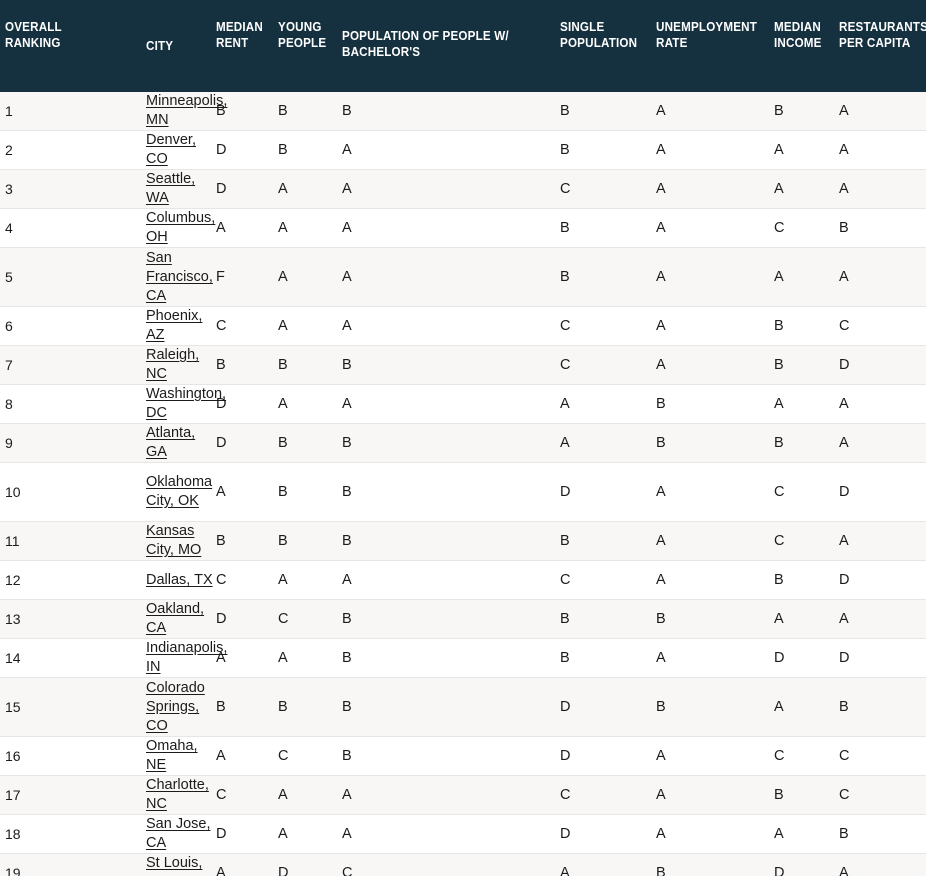 The height and width of the screenshot is (876, 926). What do you see at coordinates (36, 46) in the screenshot?
I see `column-header-overall-ranking: OVERALL RANKING` at bounding box center [36, 46].